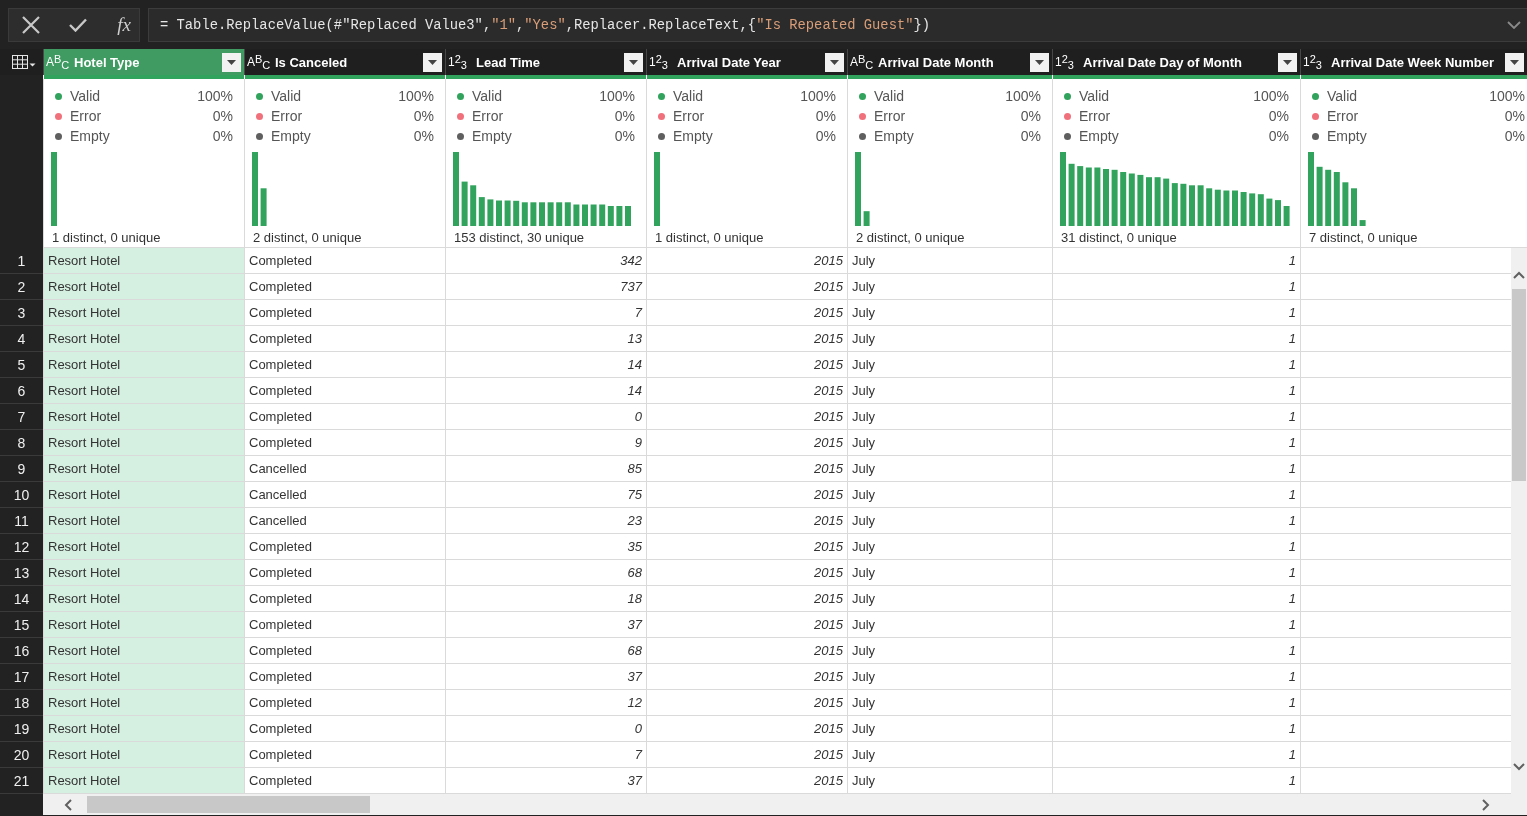 This screenshot has width=1527, height=816. What do you see at coordinates (837, 25) in the screenshot?
I see `formula-field: = Table.ReplaceValue(#"Replaced Value3","1","Yes",Replacer.ReplaceText,{"Is Repeated Guest"})` at bounding box center [837, 25].